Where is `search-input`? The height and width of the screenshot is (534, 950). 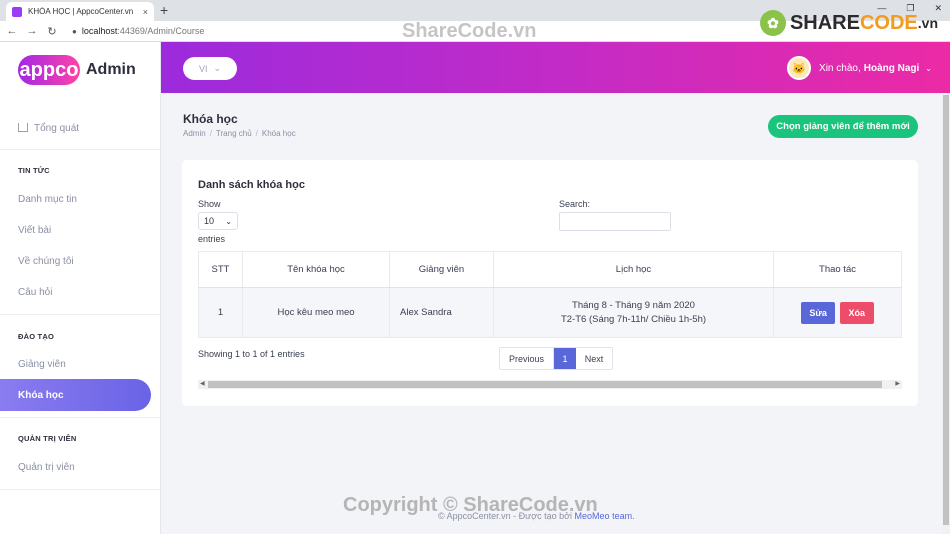
search-input is located at coordinates (615, 221).